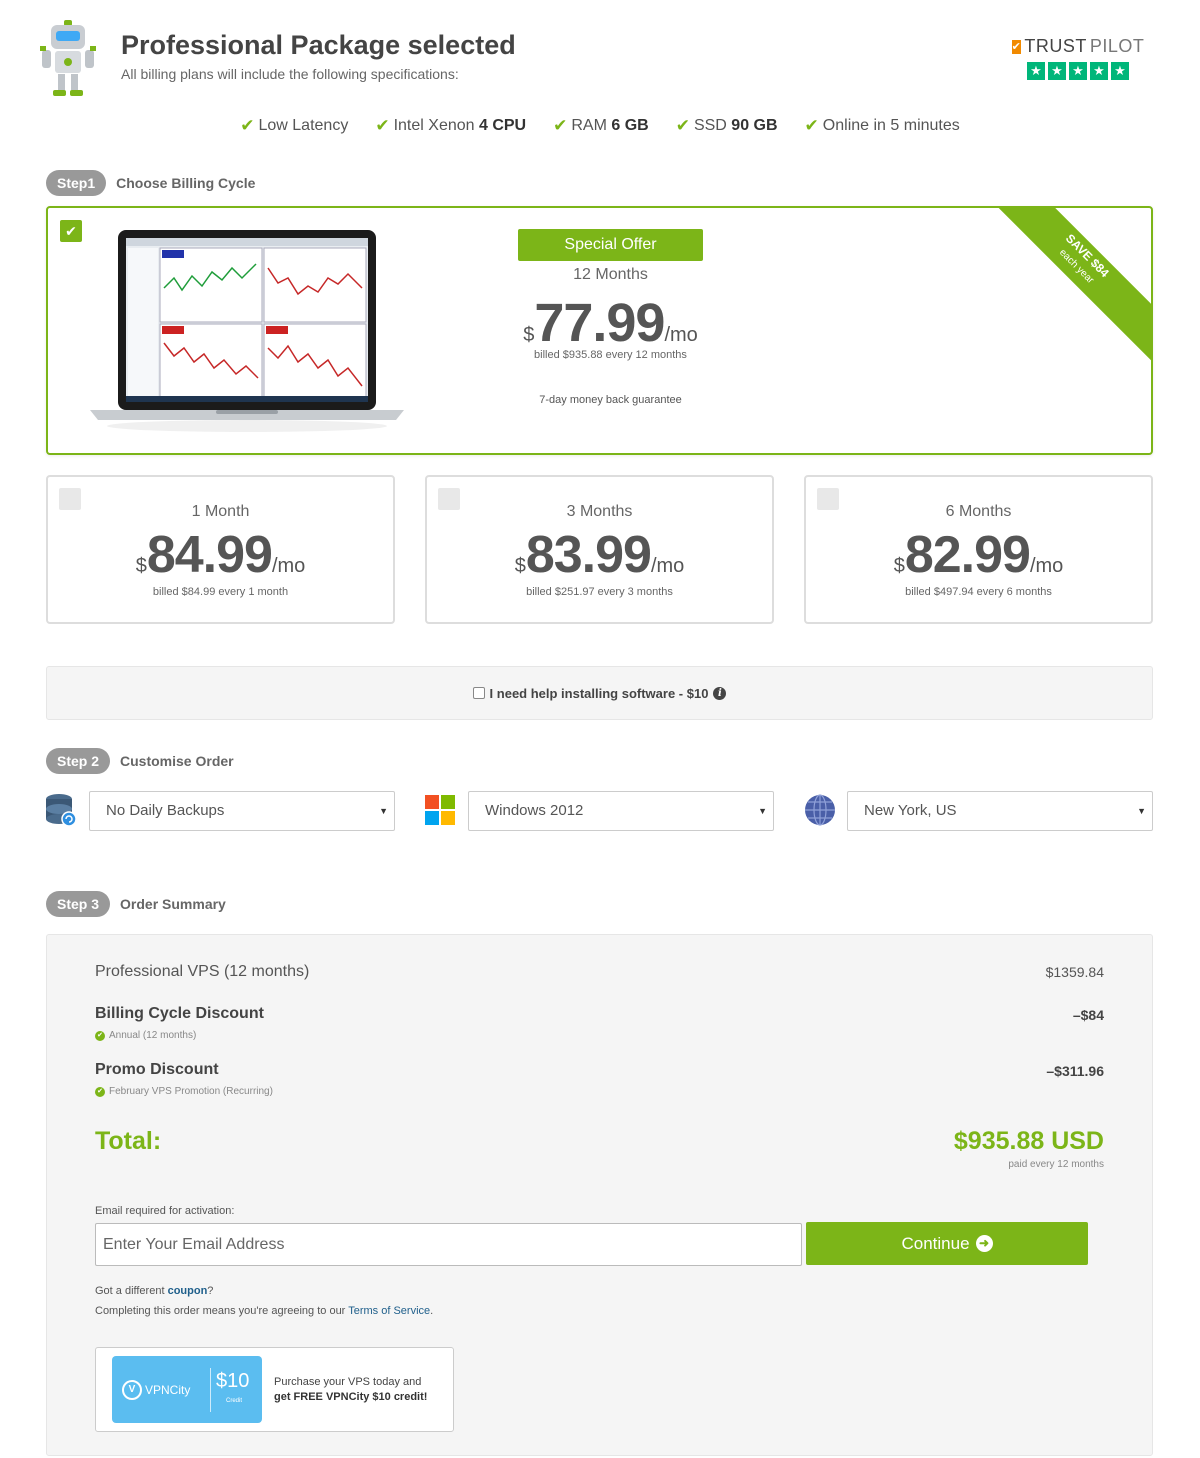 The height and width of the screenshot is (1458, 1200). I want to click on step2-pill: Step 2, so click(78, 761).